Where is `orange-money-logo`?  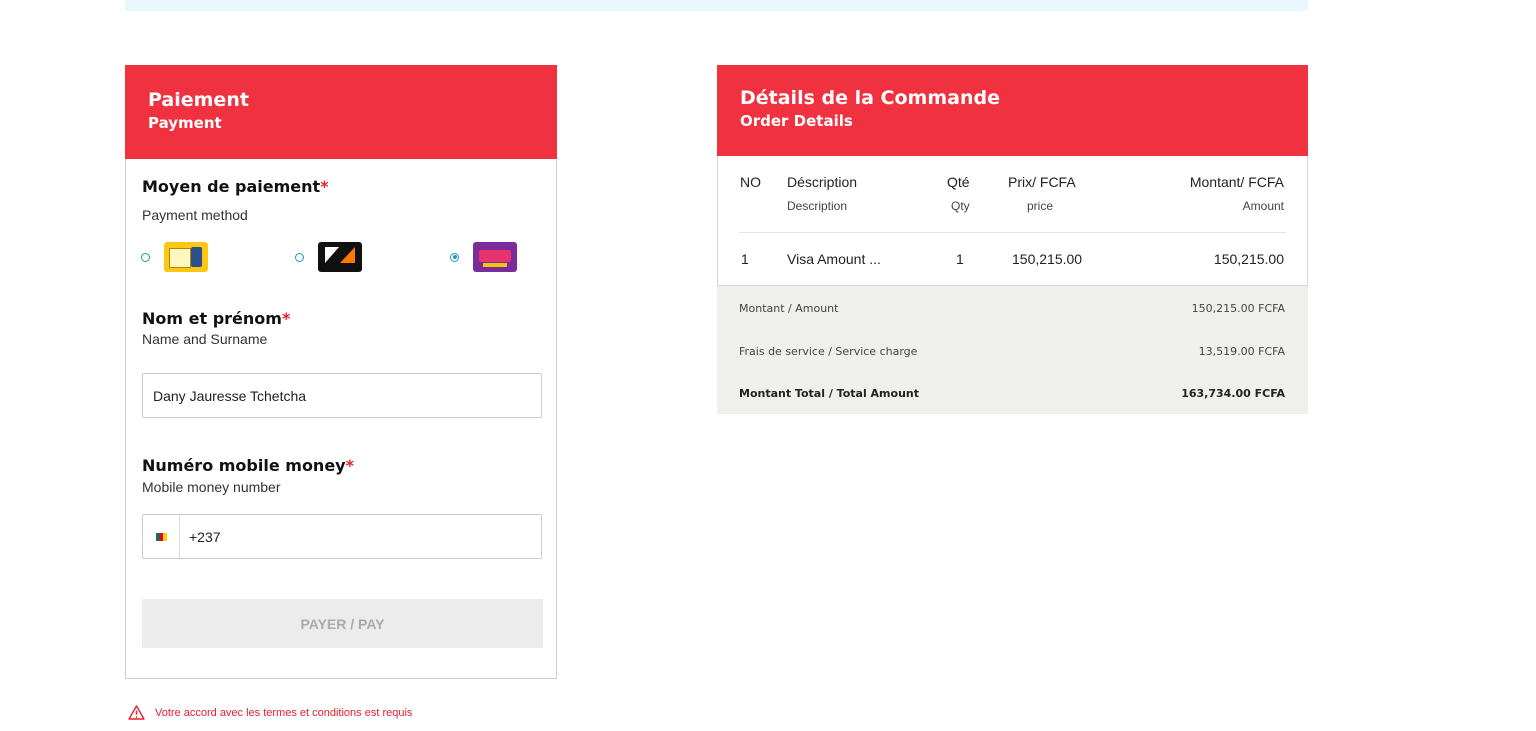 orange-money-logo is located at coordinates (340, 257).